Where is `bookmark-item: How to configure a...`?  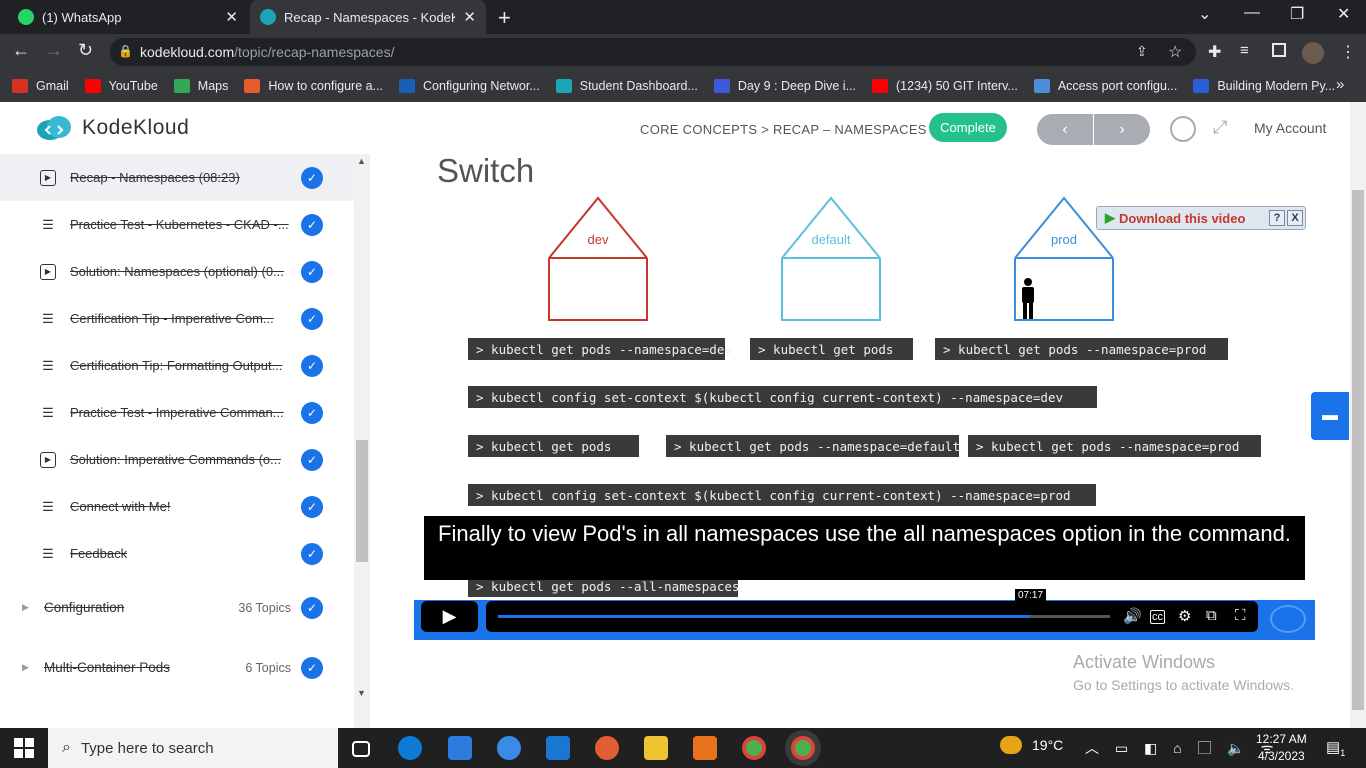
bookmark-item: How to configure a... is located at coordinates (313, 86).